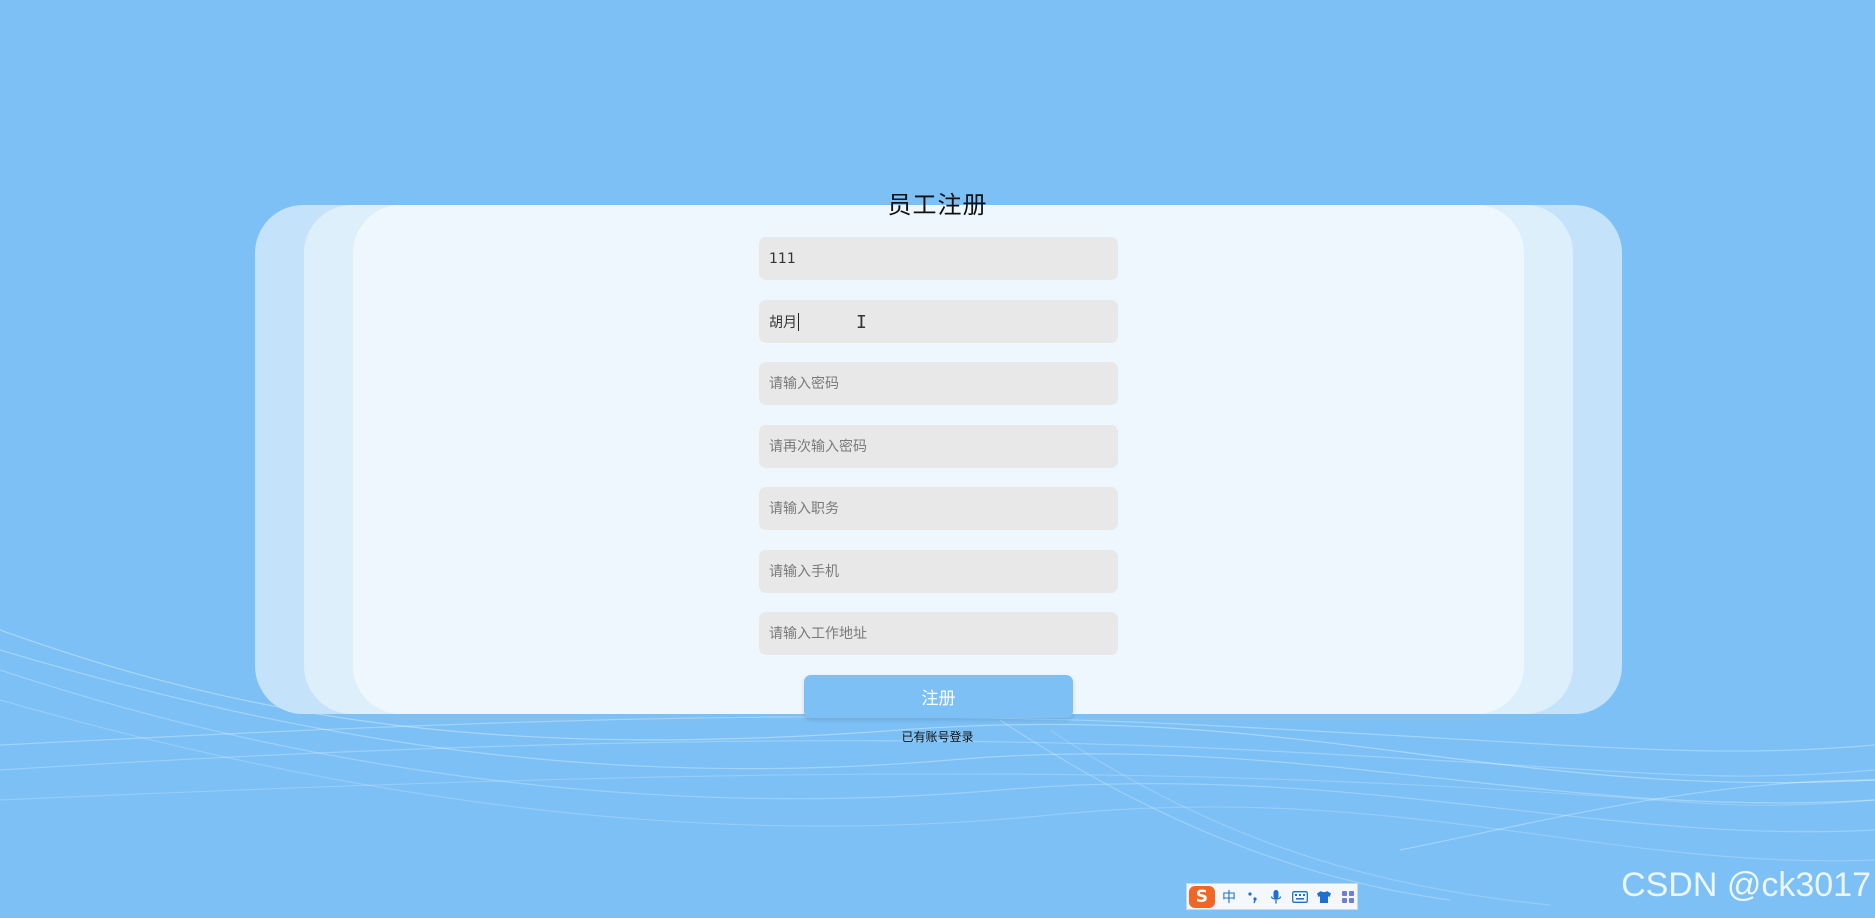 The height and width of the screenshot is (918, 1875). What do you see at coordinates (938, 321) in the screenshot?
I see `realname-field: 胡月` at bounding box center [938, 321].